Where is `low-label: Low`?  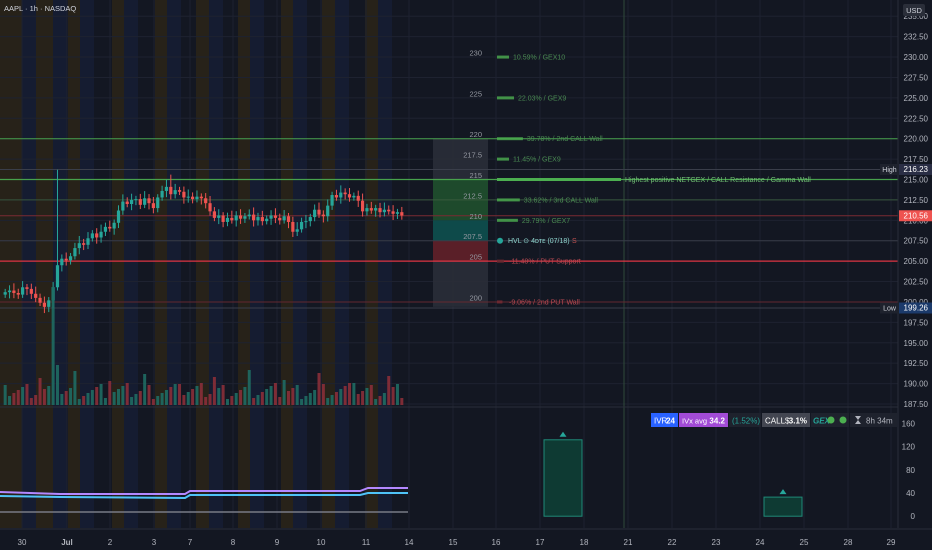
low-label: Low is located at coordinates (890, 309).